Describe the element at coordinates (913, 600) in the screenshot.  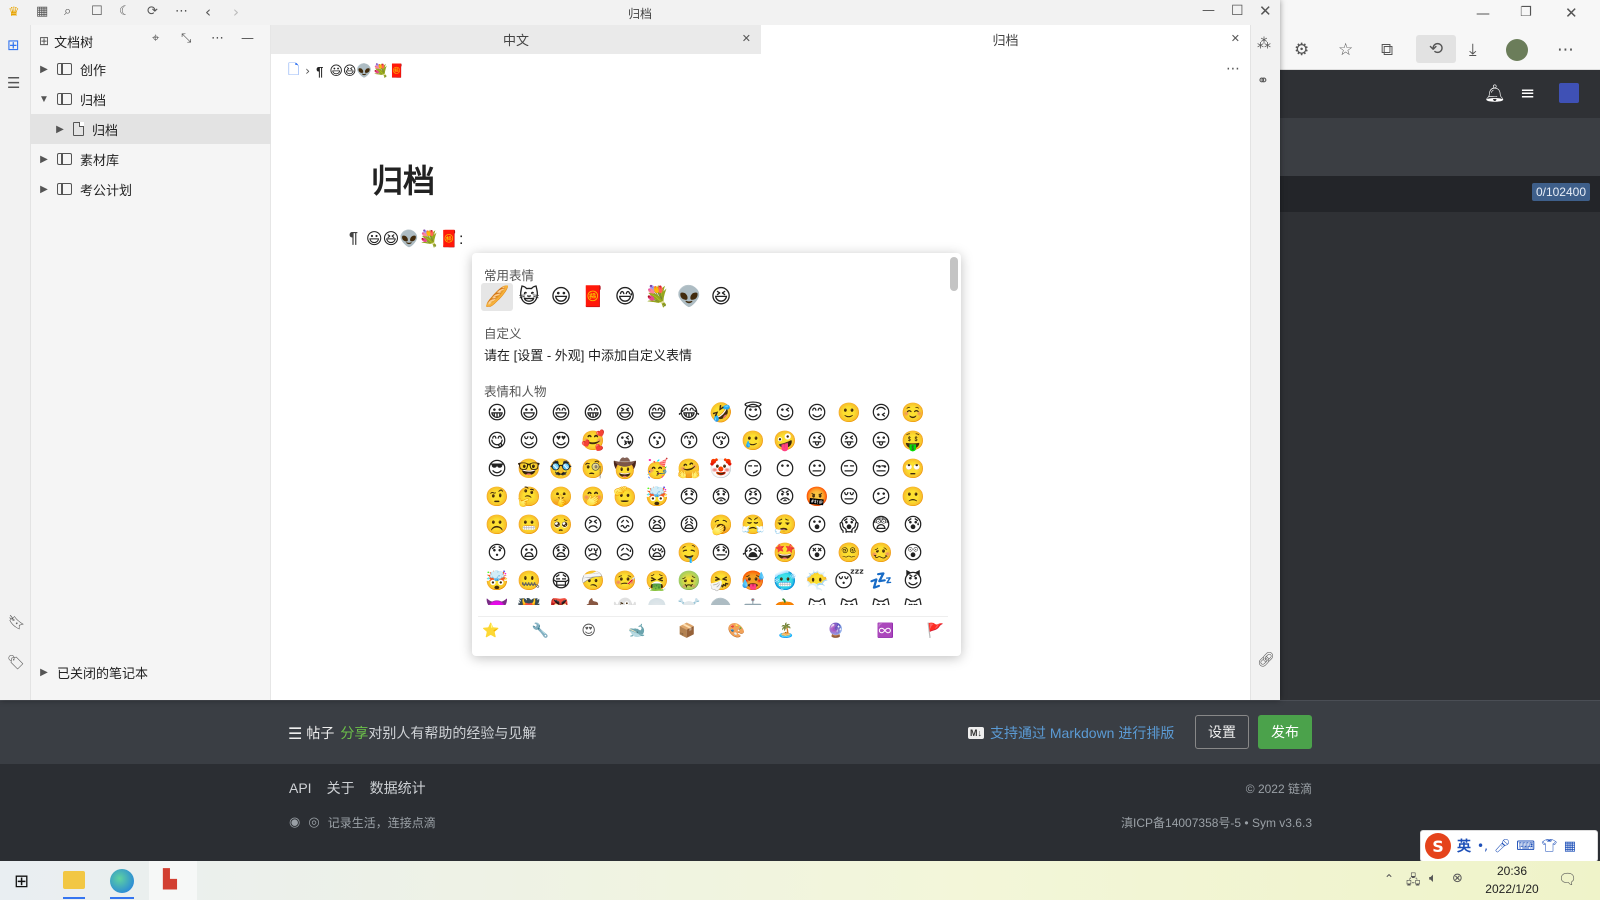
I see `emoji-cell: 😻` at that location.